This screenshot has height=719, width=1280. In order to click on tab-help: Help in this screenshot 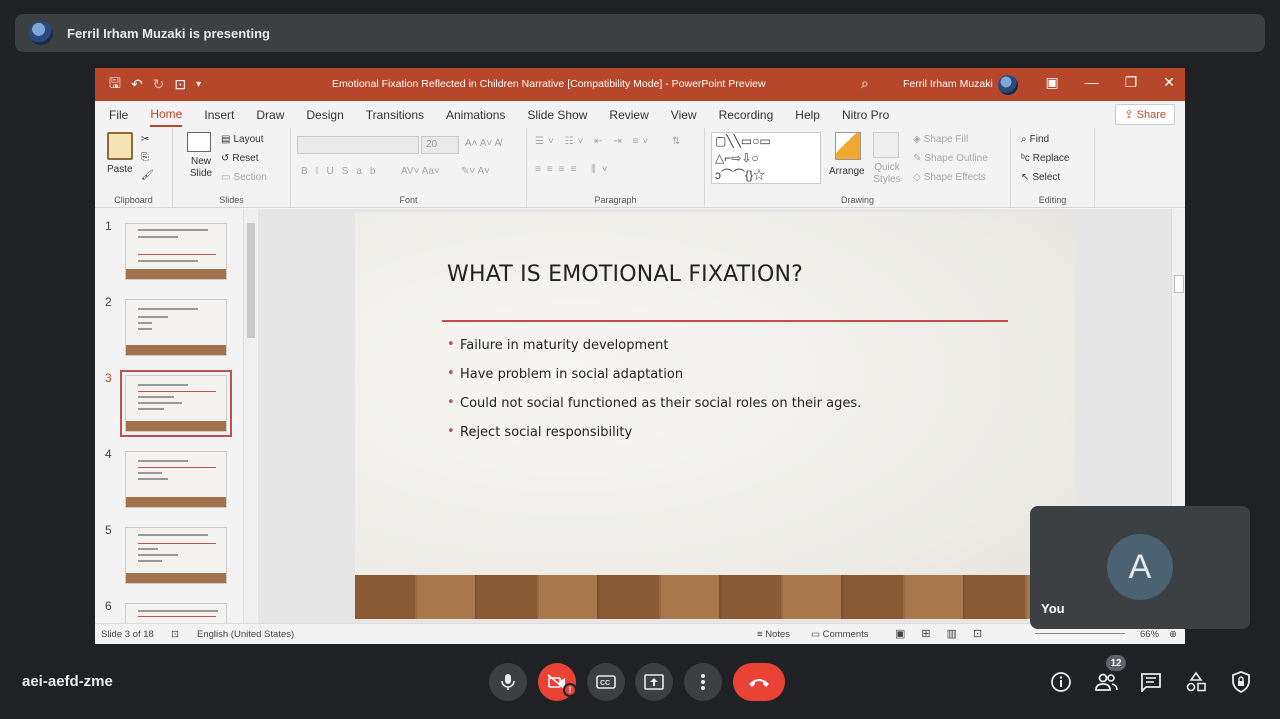, I will do `click(807, 115)`.